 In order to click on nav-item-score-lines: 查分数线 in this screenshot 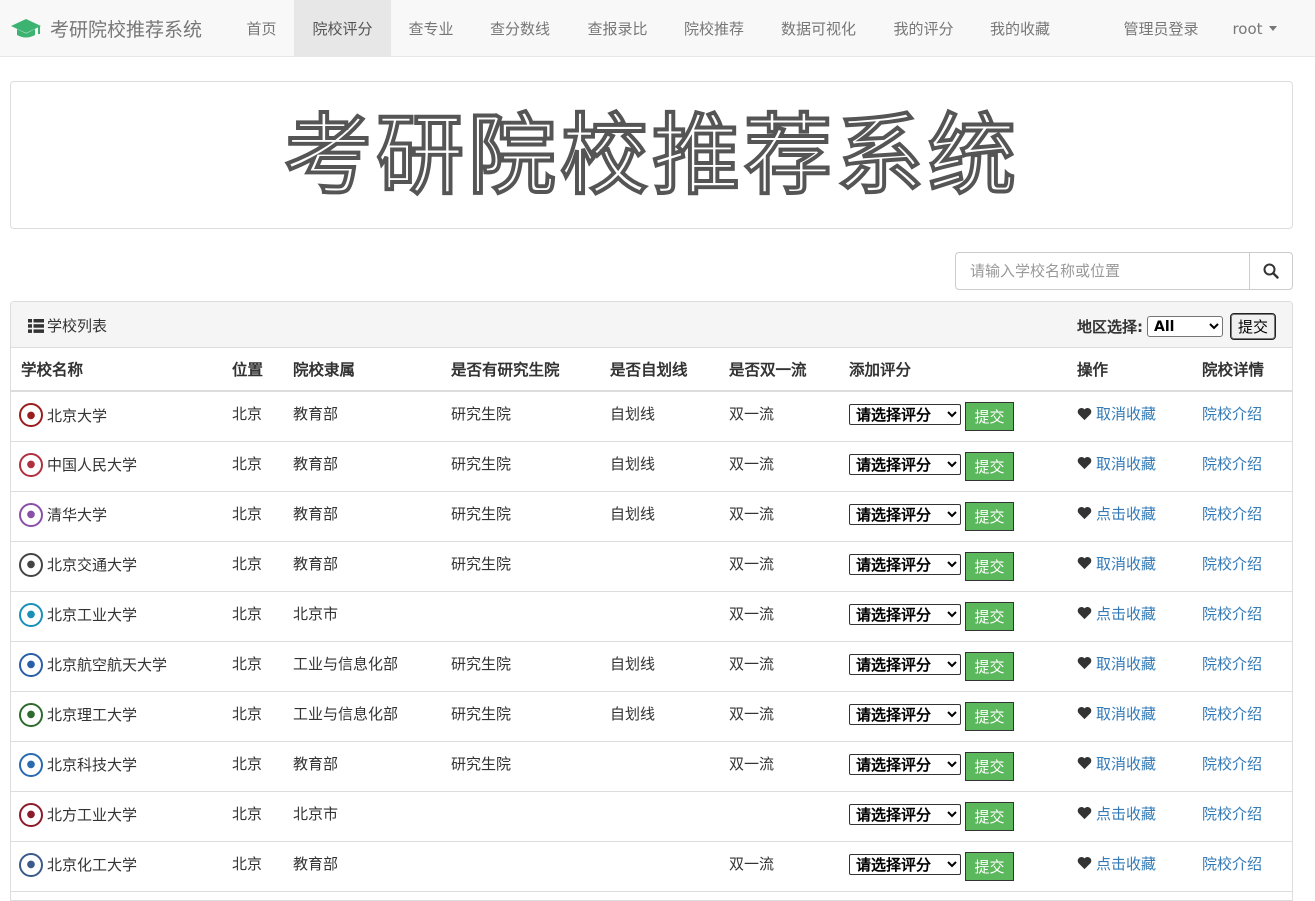, I will do `click(520, 28)`.